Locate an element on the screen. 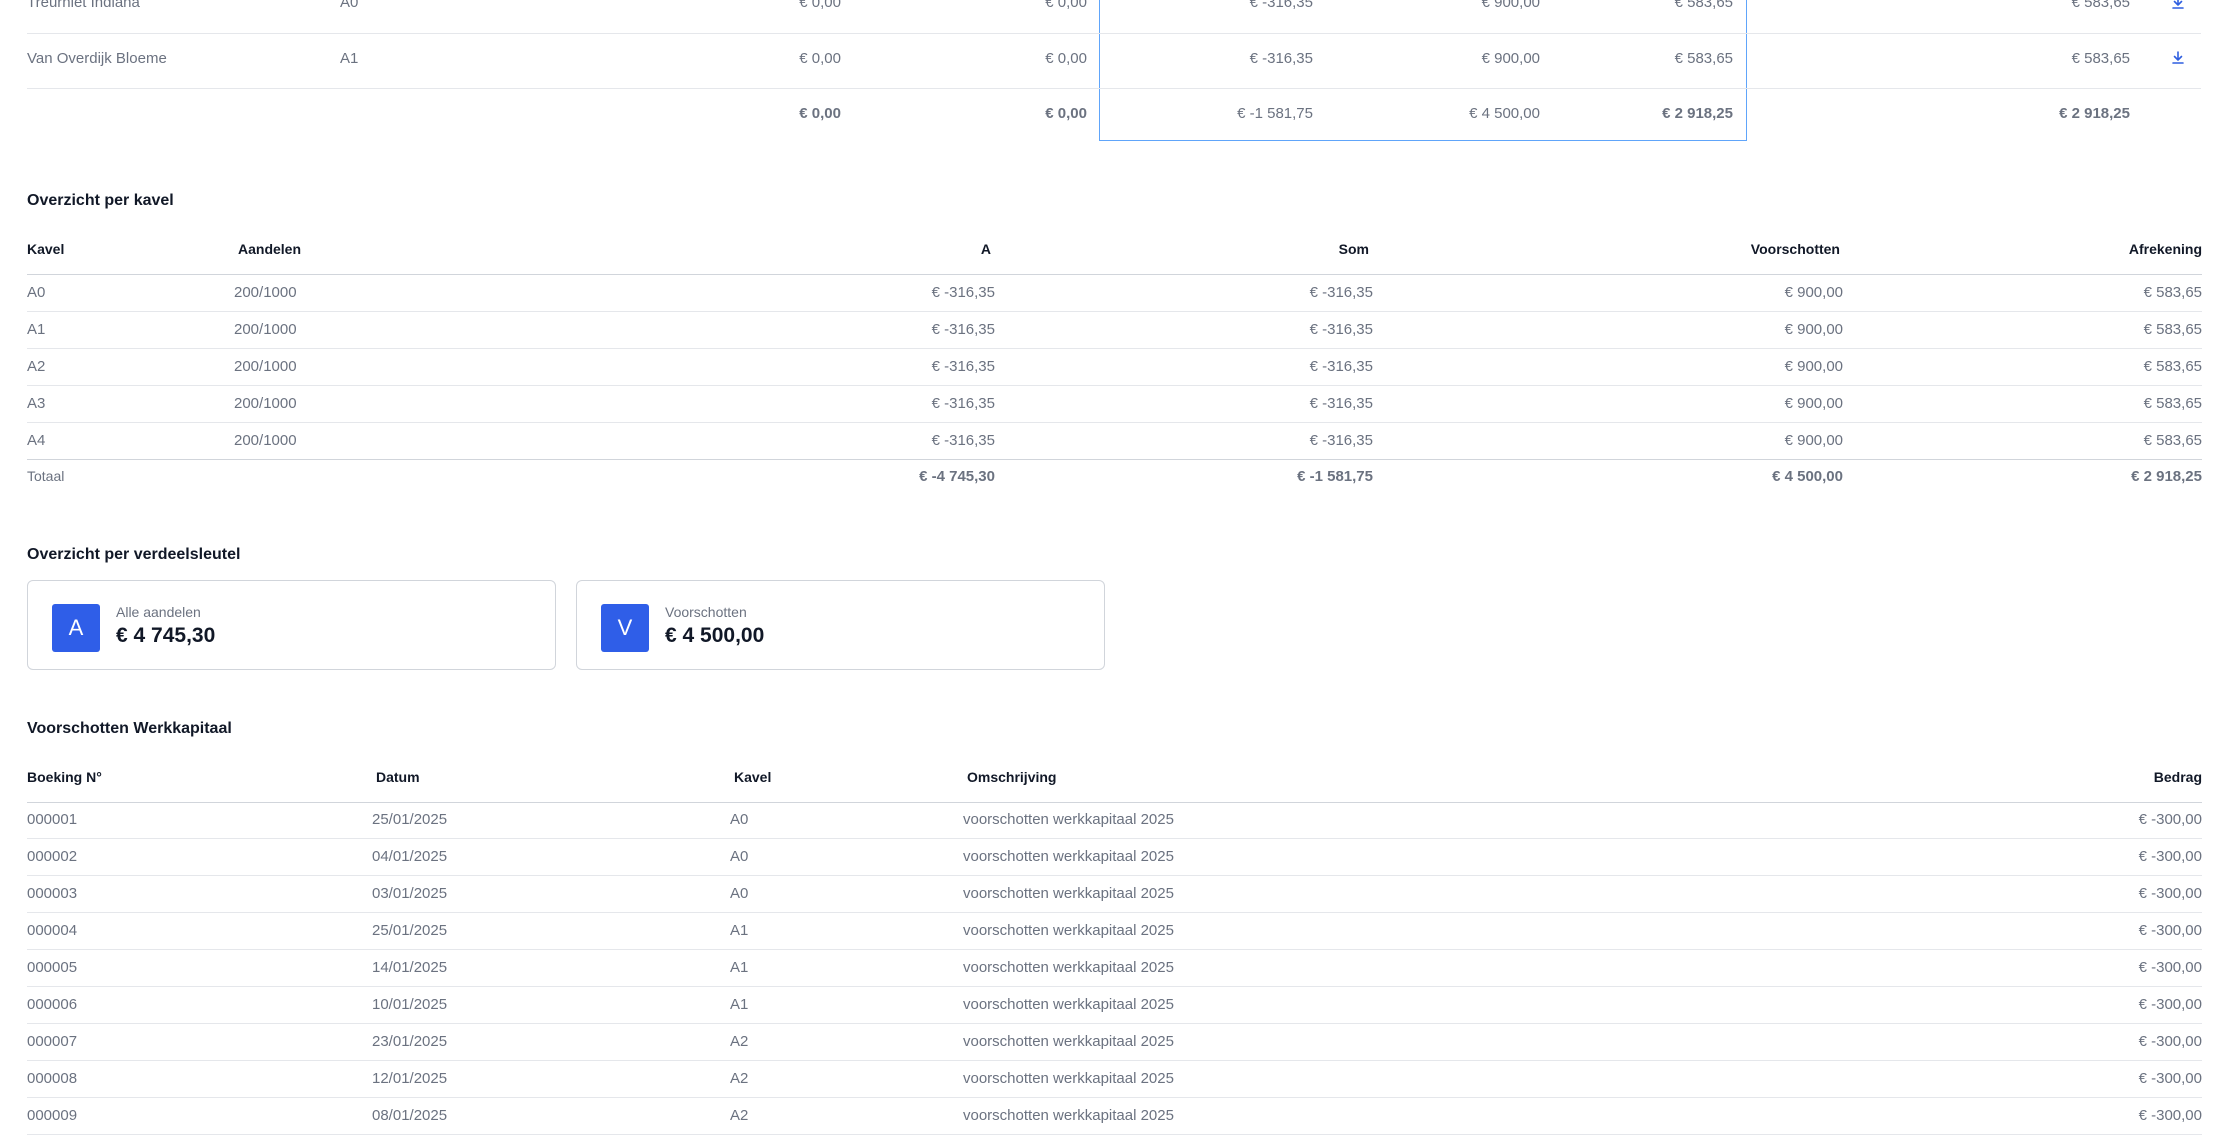 The width and height of the screenshot is (2222, 1137). card-label: Voorschotten is located at coordinates (706, 612).